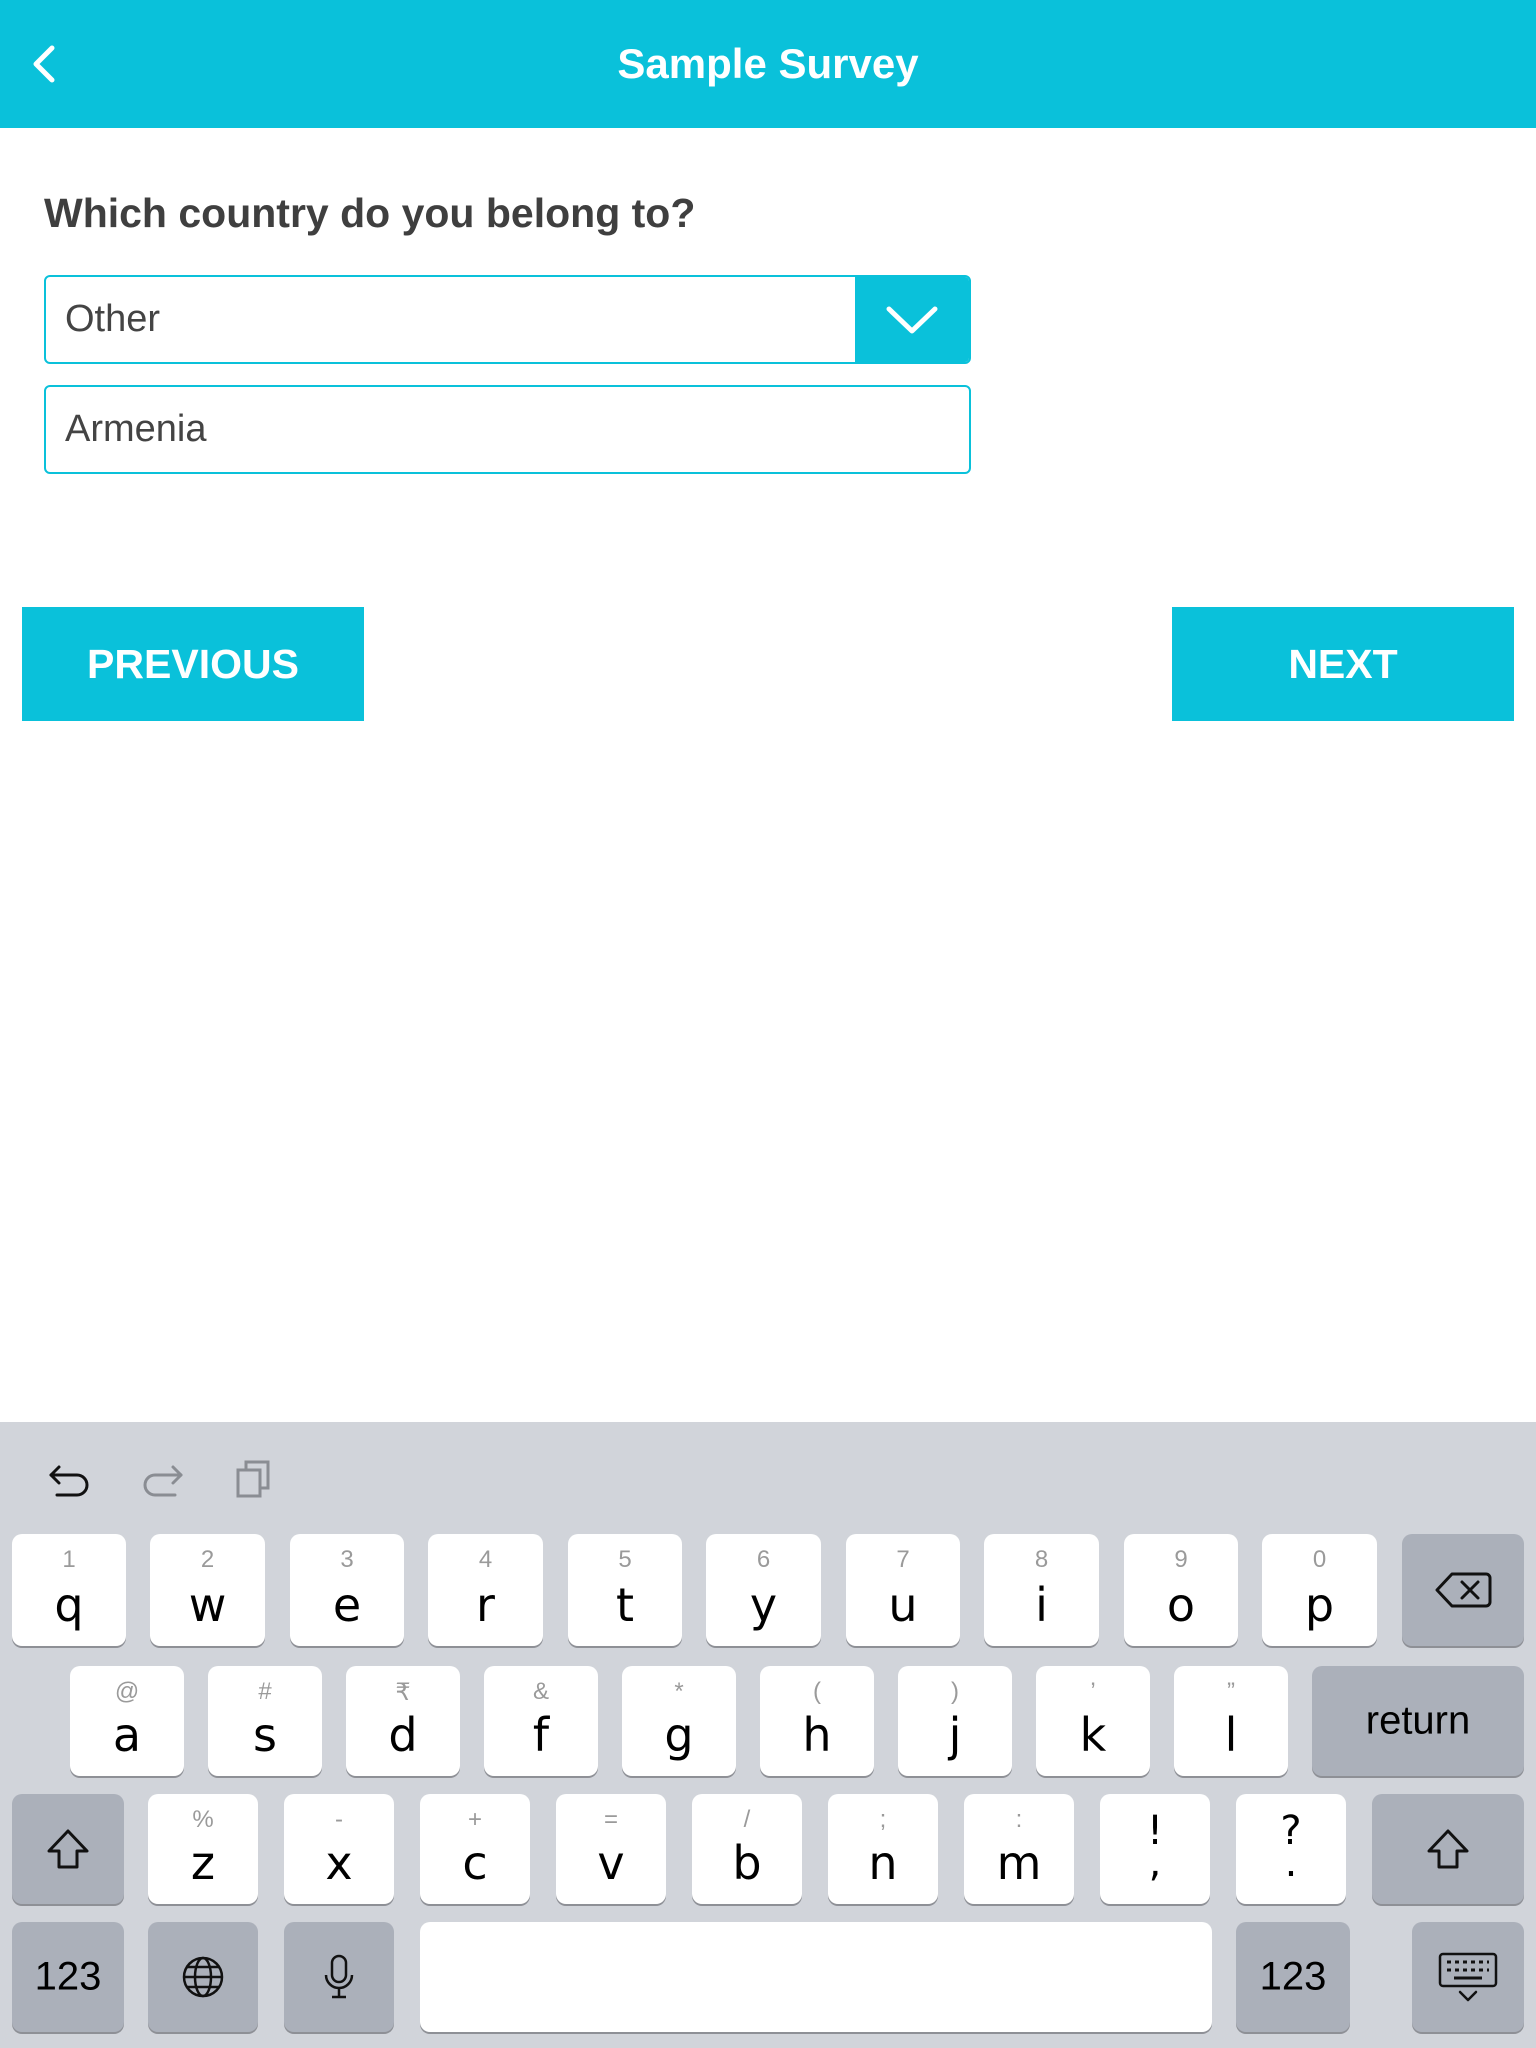 The image size is (1536, 2048). Describe the element at coordinates (370, 213) in the screenshot. I see `question-text: Which country do you belong to?` at that location.